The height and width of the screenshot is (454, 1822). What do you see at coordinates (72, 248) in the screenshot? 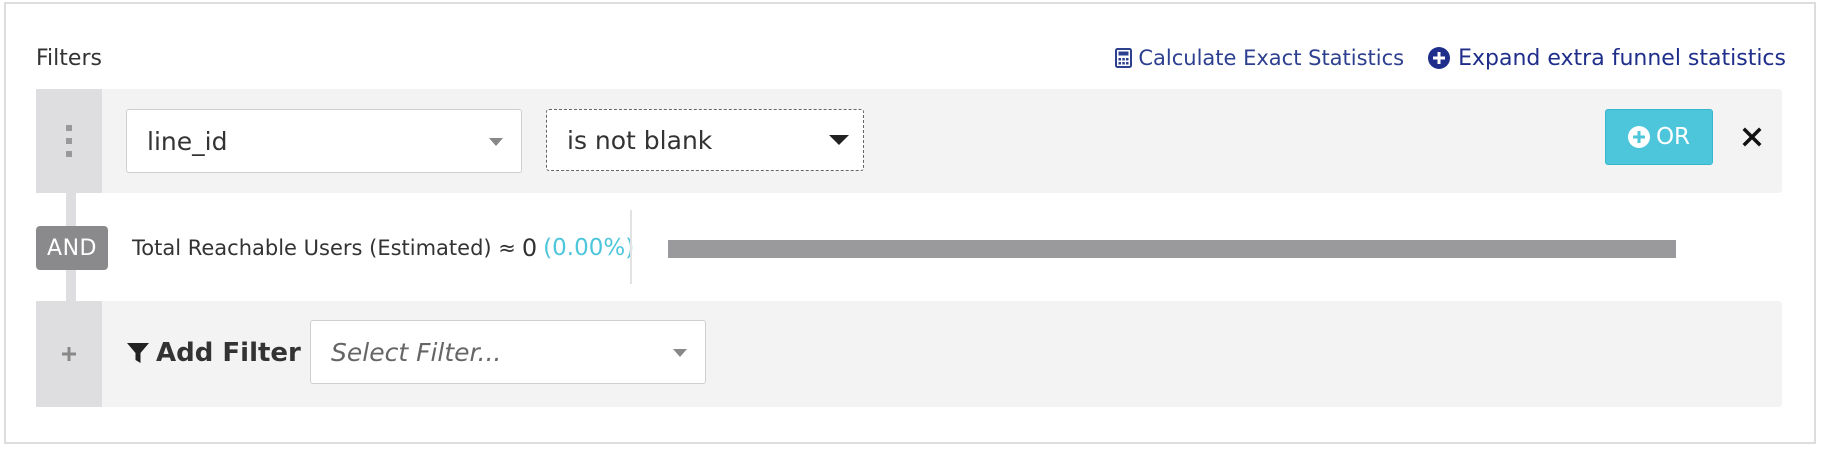
I see `and-badge: AND` at bounding box center [72, 248].